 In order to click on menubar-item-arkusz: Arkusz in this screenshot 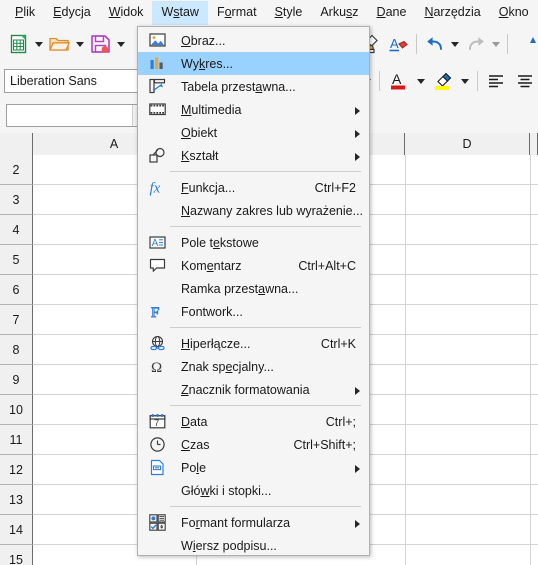, I will do `click(339, 13)`.